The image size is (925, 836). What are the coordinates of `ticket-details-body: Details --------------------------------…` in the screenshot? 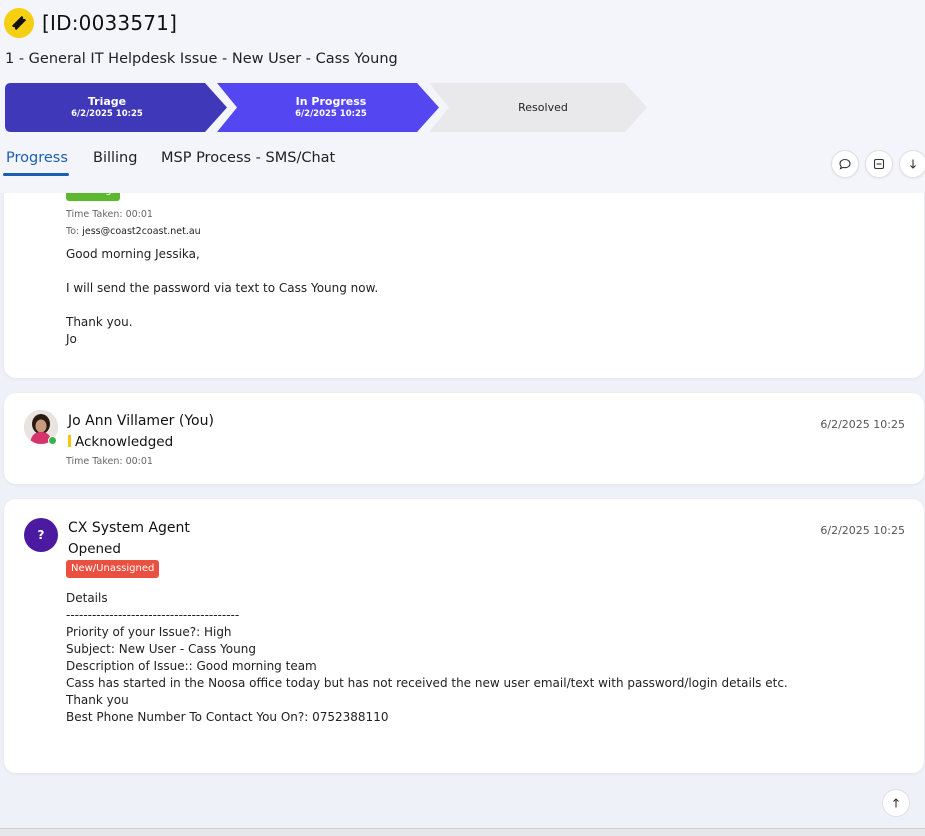 It's located at (427, 657).